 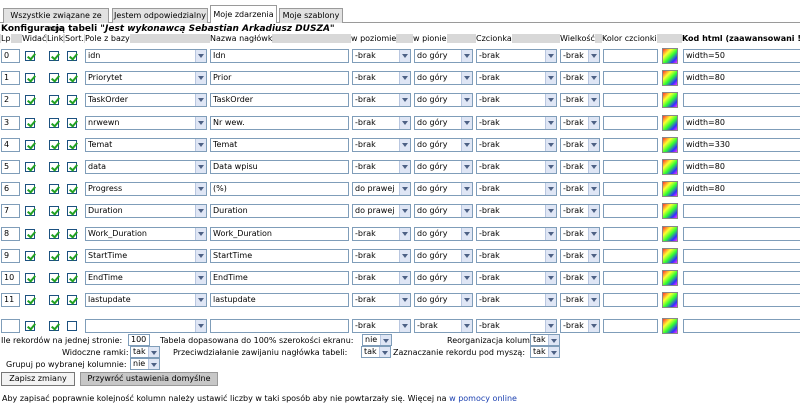 I want to click on field-select: Work_Duration, so click(x=146, y=234).